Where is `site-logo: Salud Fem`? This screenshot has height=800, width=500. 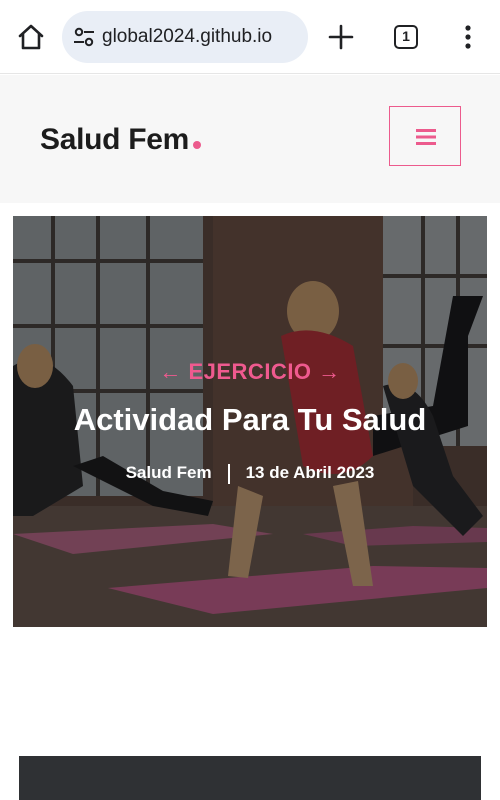 site-logo: Salud Fem is located at coordinates (120, 140).